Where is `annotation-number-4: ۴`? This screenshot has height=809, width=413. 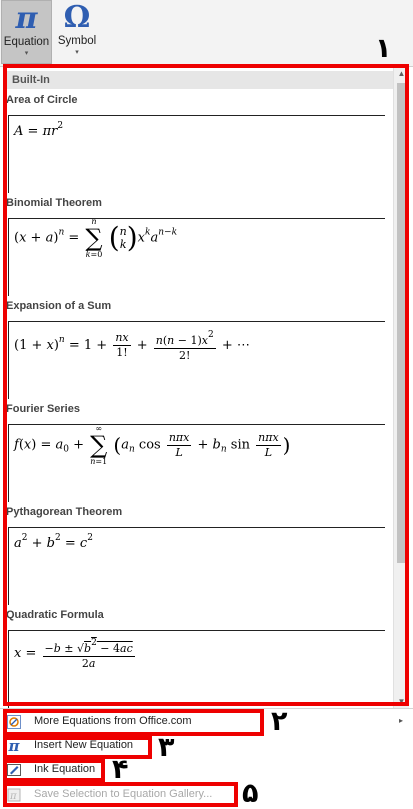
annotation-number-4: ۴ is located at coordinates (120, 769).